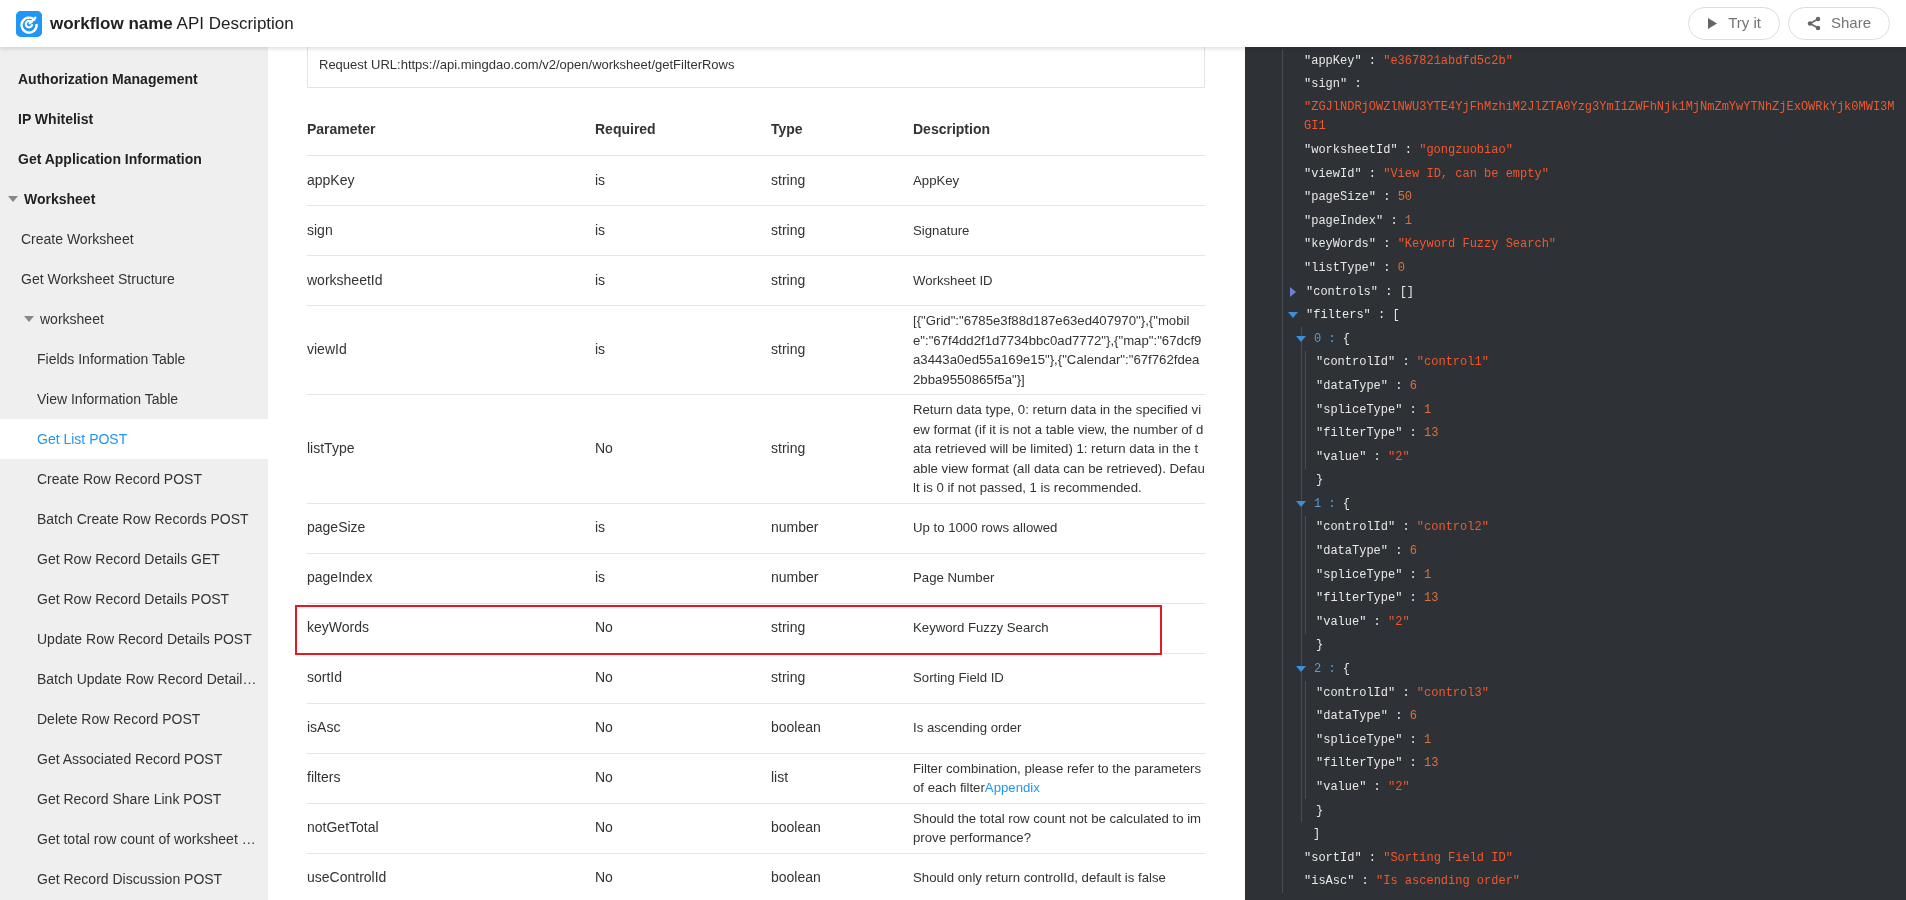 This screenshot has width=1906, height=900. I want to click on table-cell-text: number, so click(795, 578).